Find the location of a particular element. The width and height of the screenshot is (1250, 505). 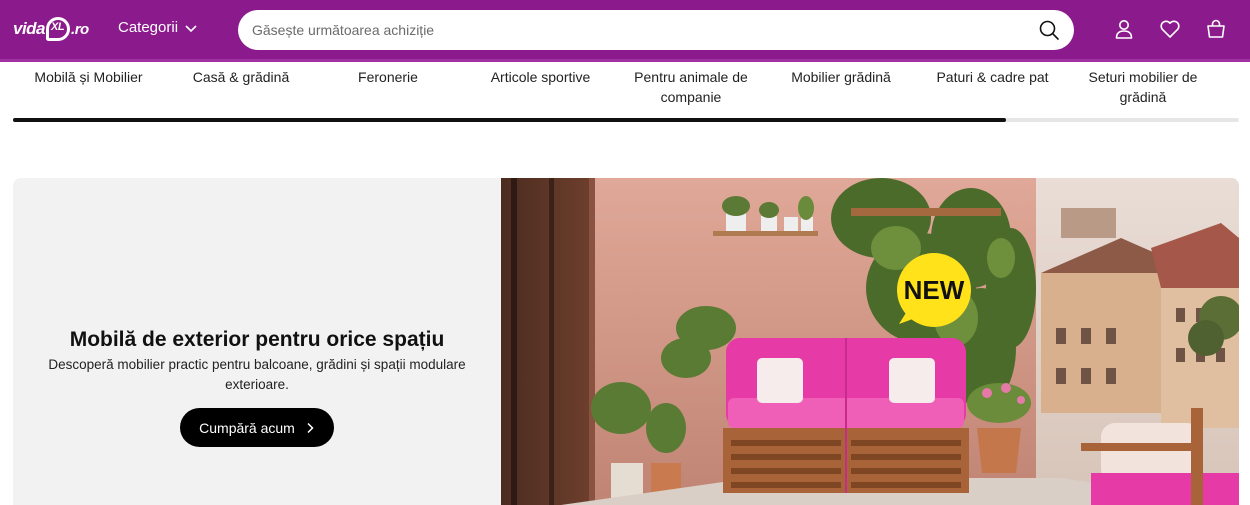

logo-text-vida: vida is located at coordinates (29, 28).